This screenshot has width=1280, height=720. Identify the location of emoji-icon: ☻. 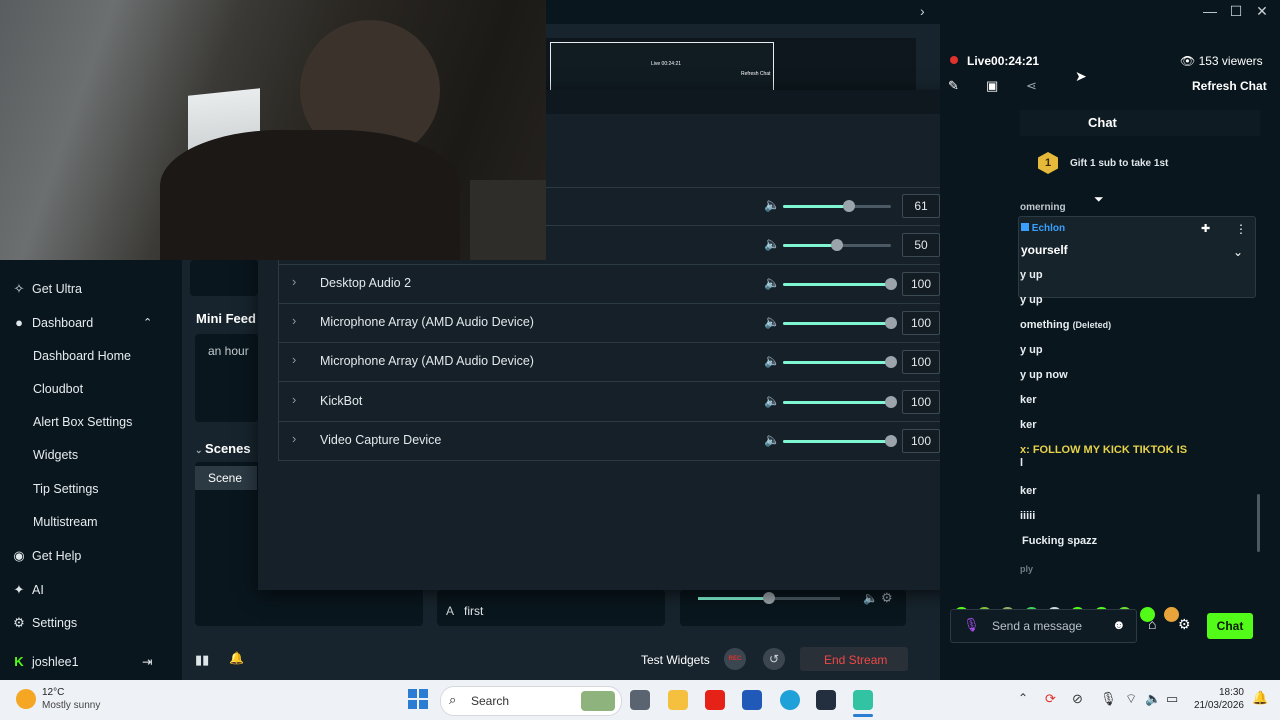
(1119, 624).